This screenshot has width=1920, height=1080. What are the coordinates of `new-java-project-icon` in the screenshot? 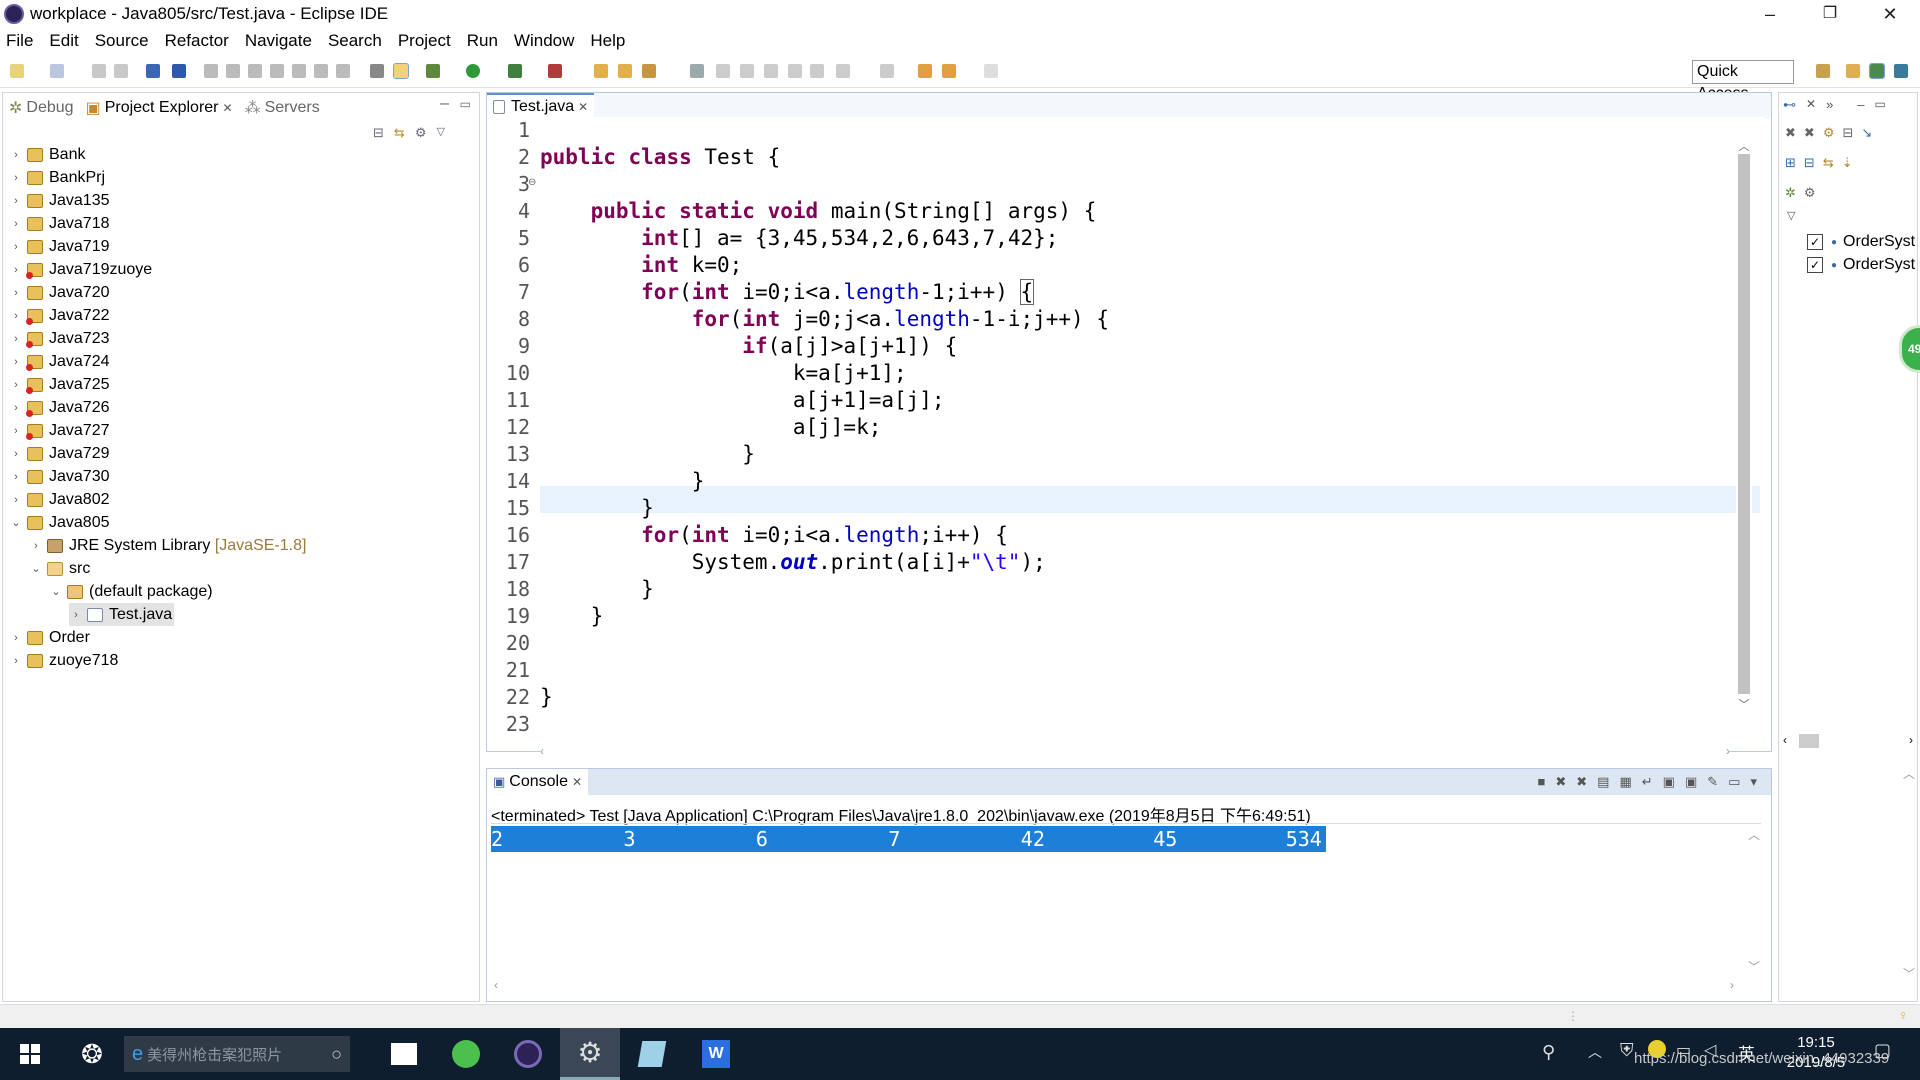 It's located at (601, 71).